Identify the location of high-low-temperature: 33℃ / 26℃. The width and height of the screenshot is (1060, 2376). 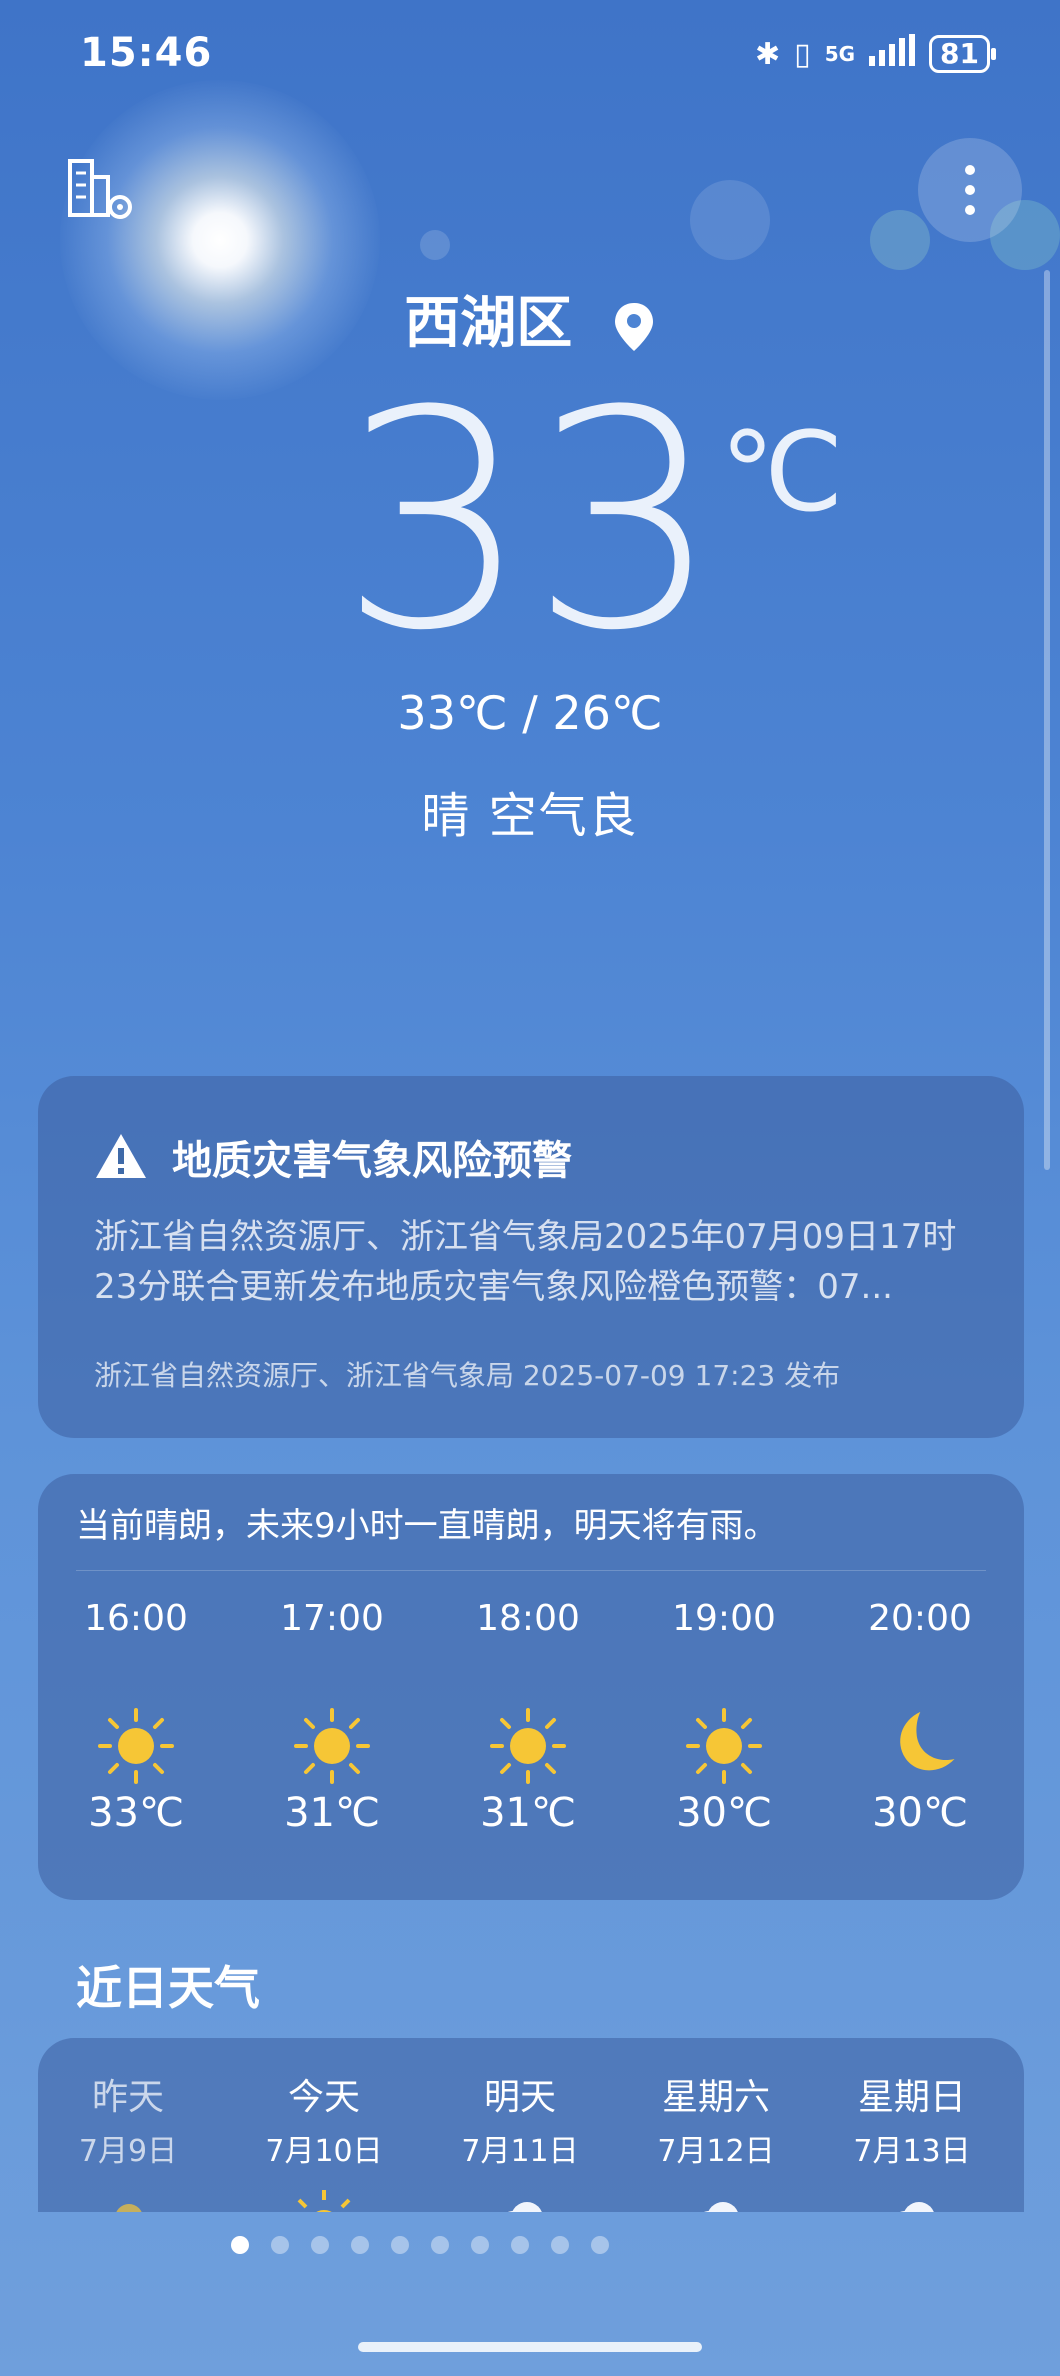
(530, 713).